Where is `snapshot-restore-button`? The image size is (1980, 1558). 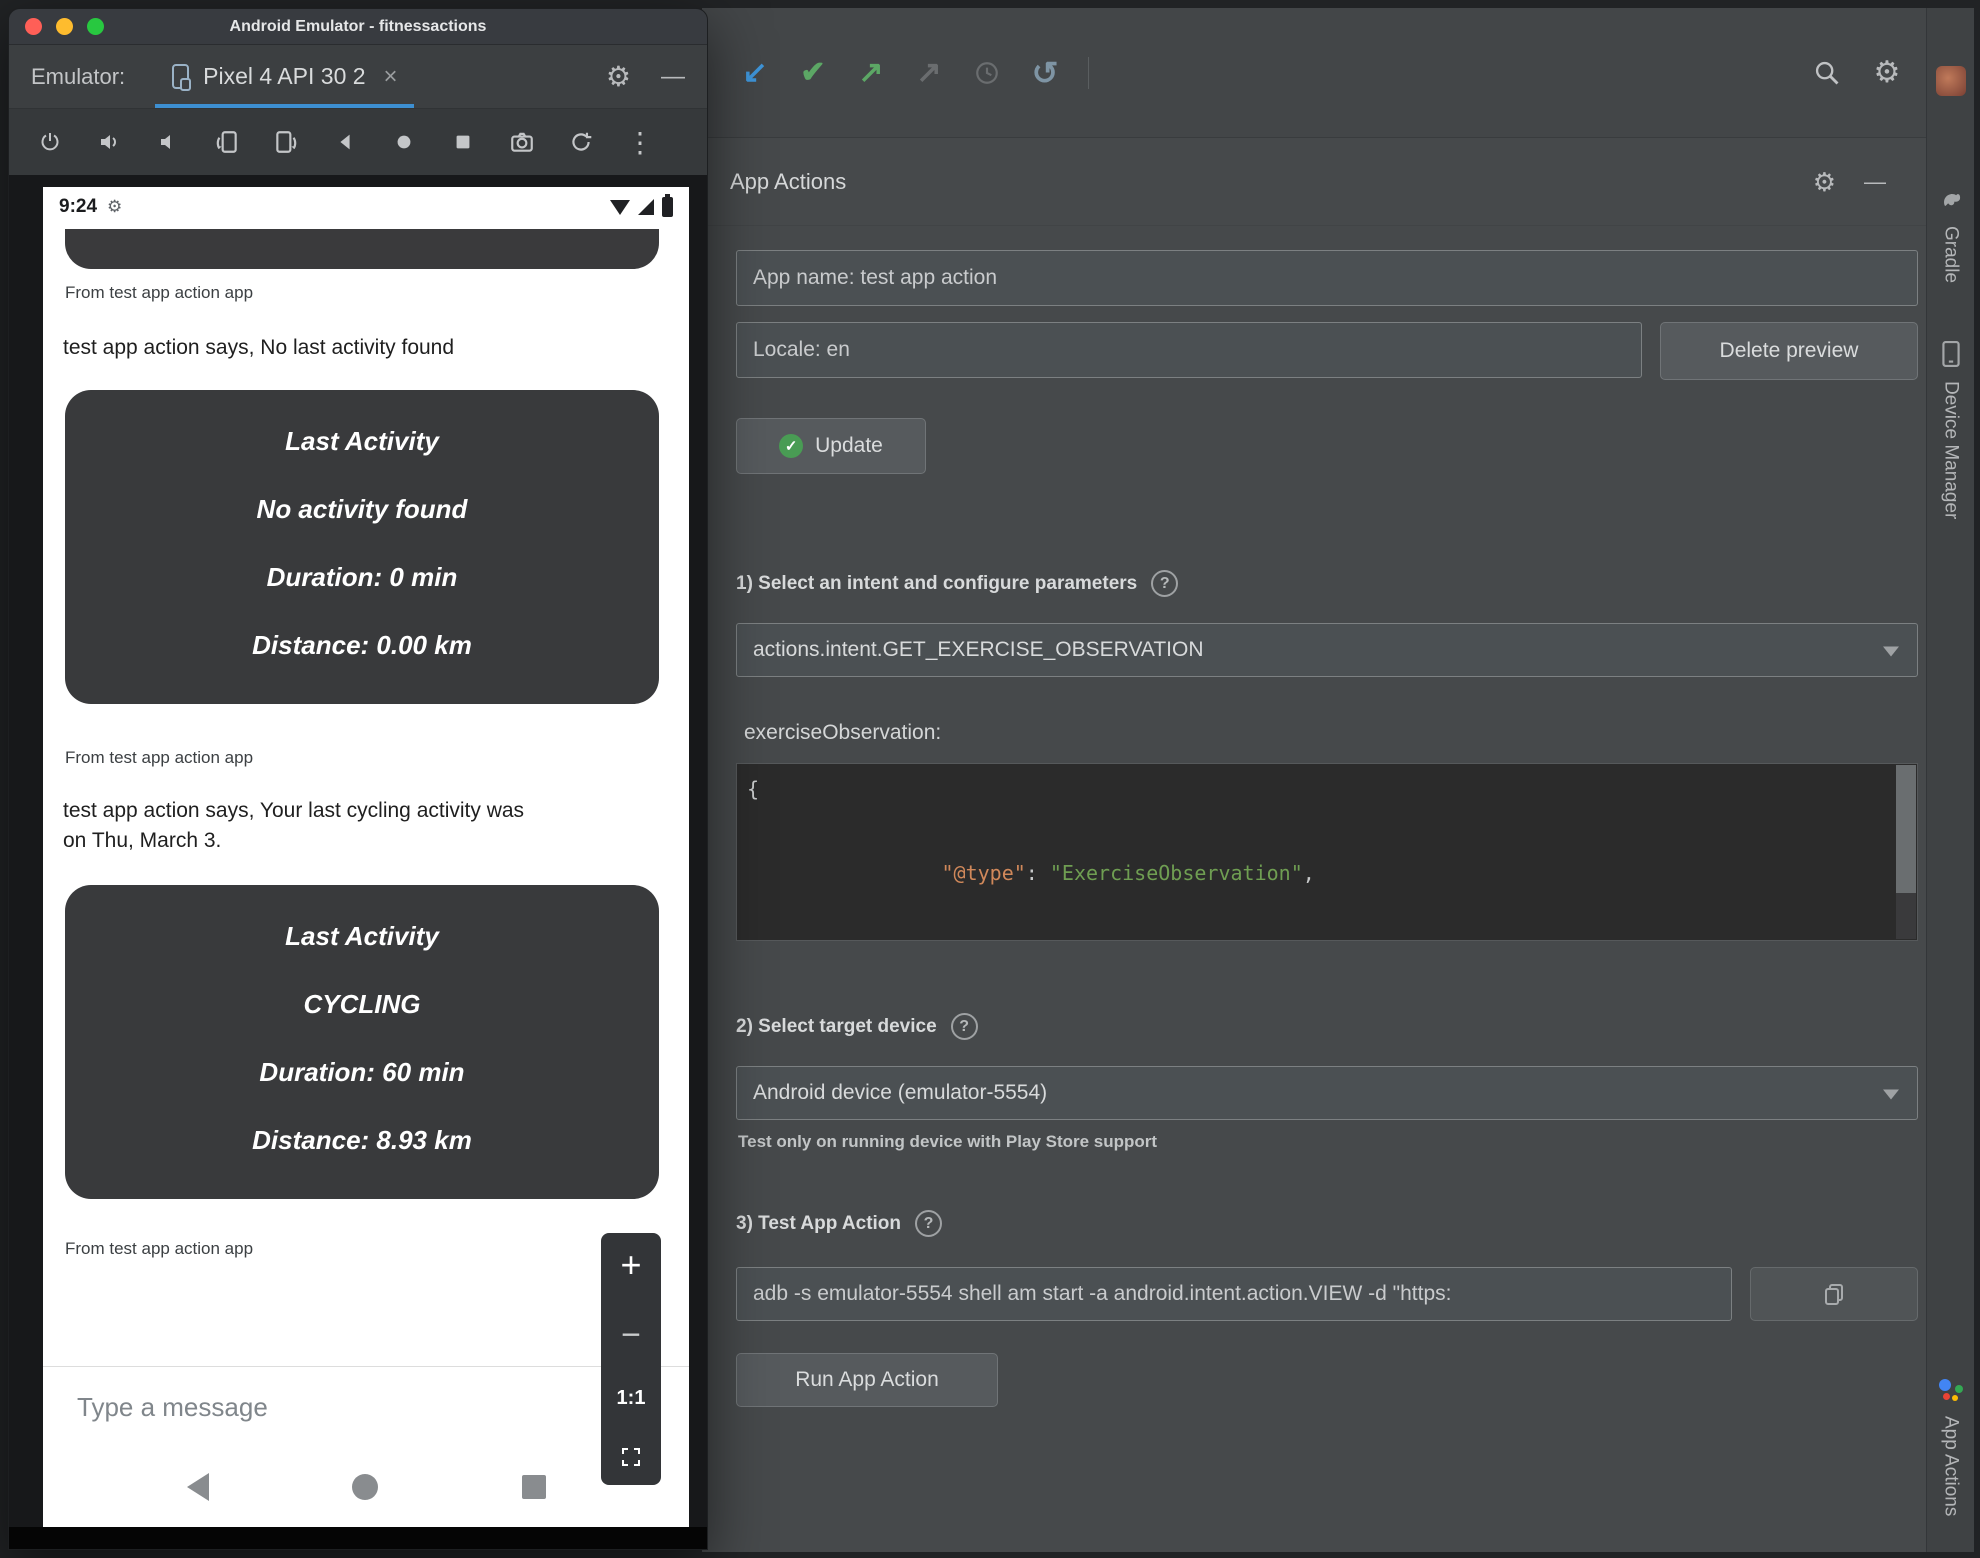
snapshot-restore-button is located at coordinates (581, 142).